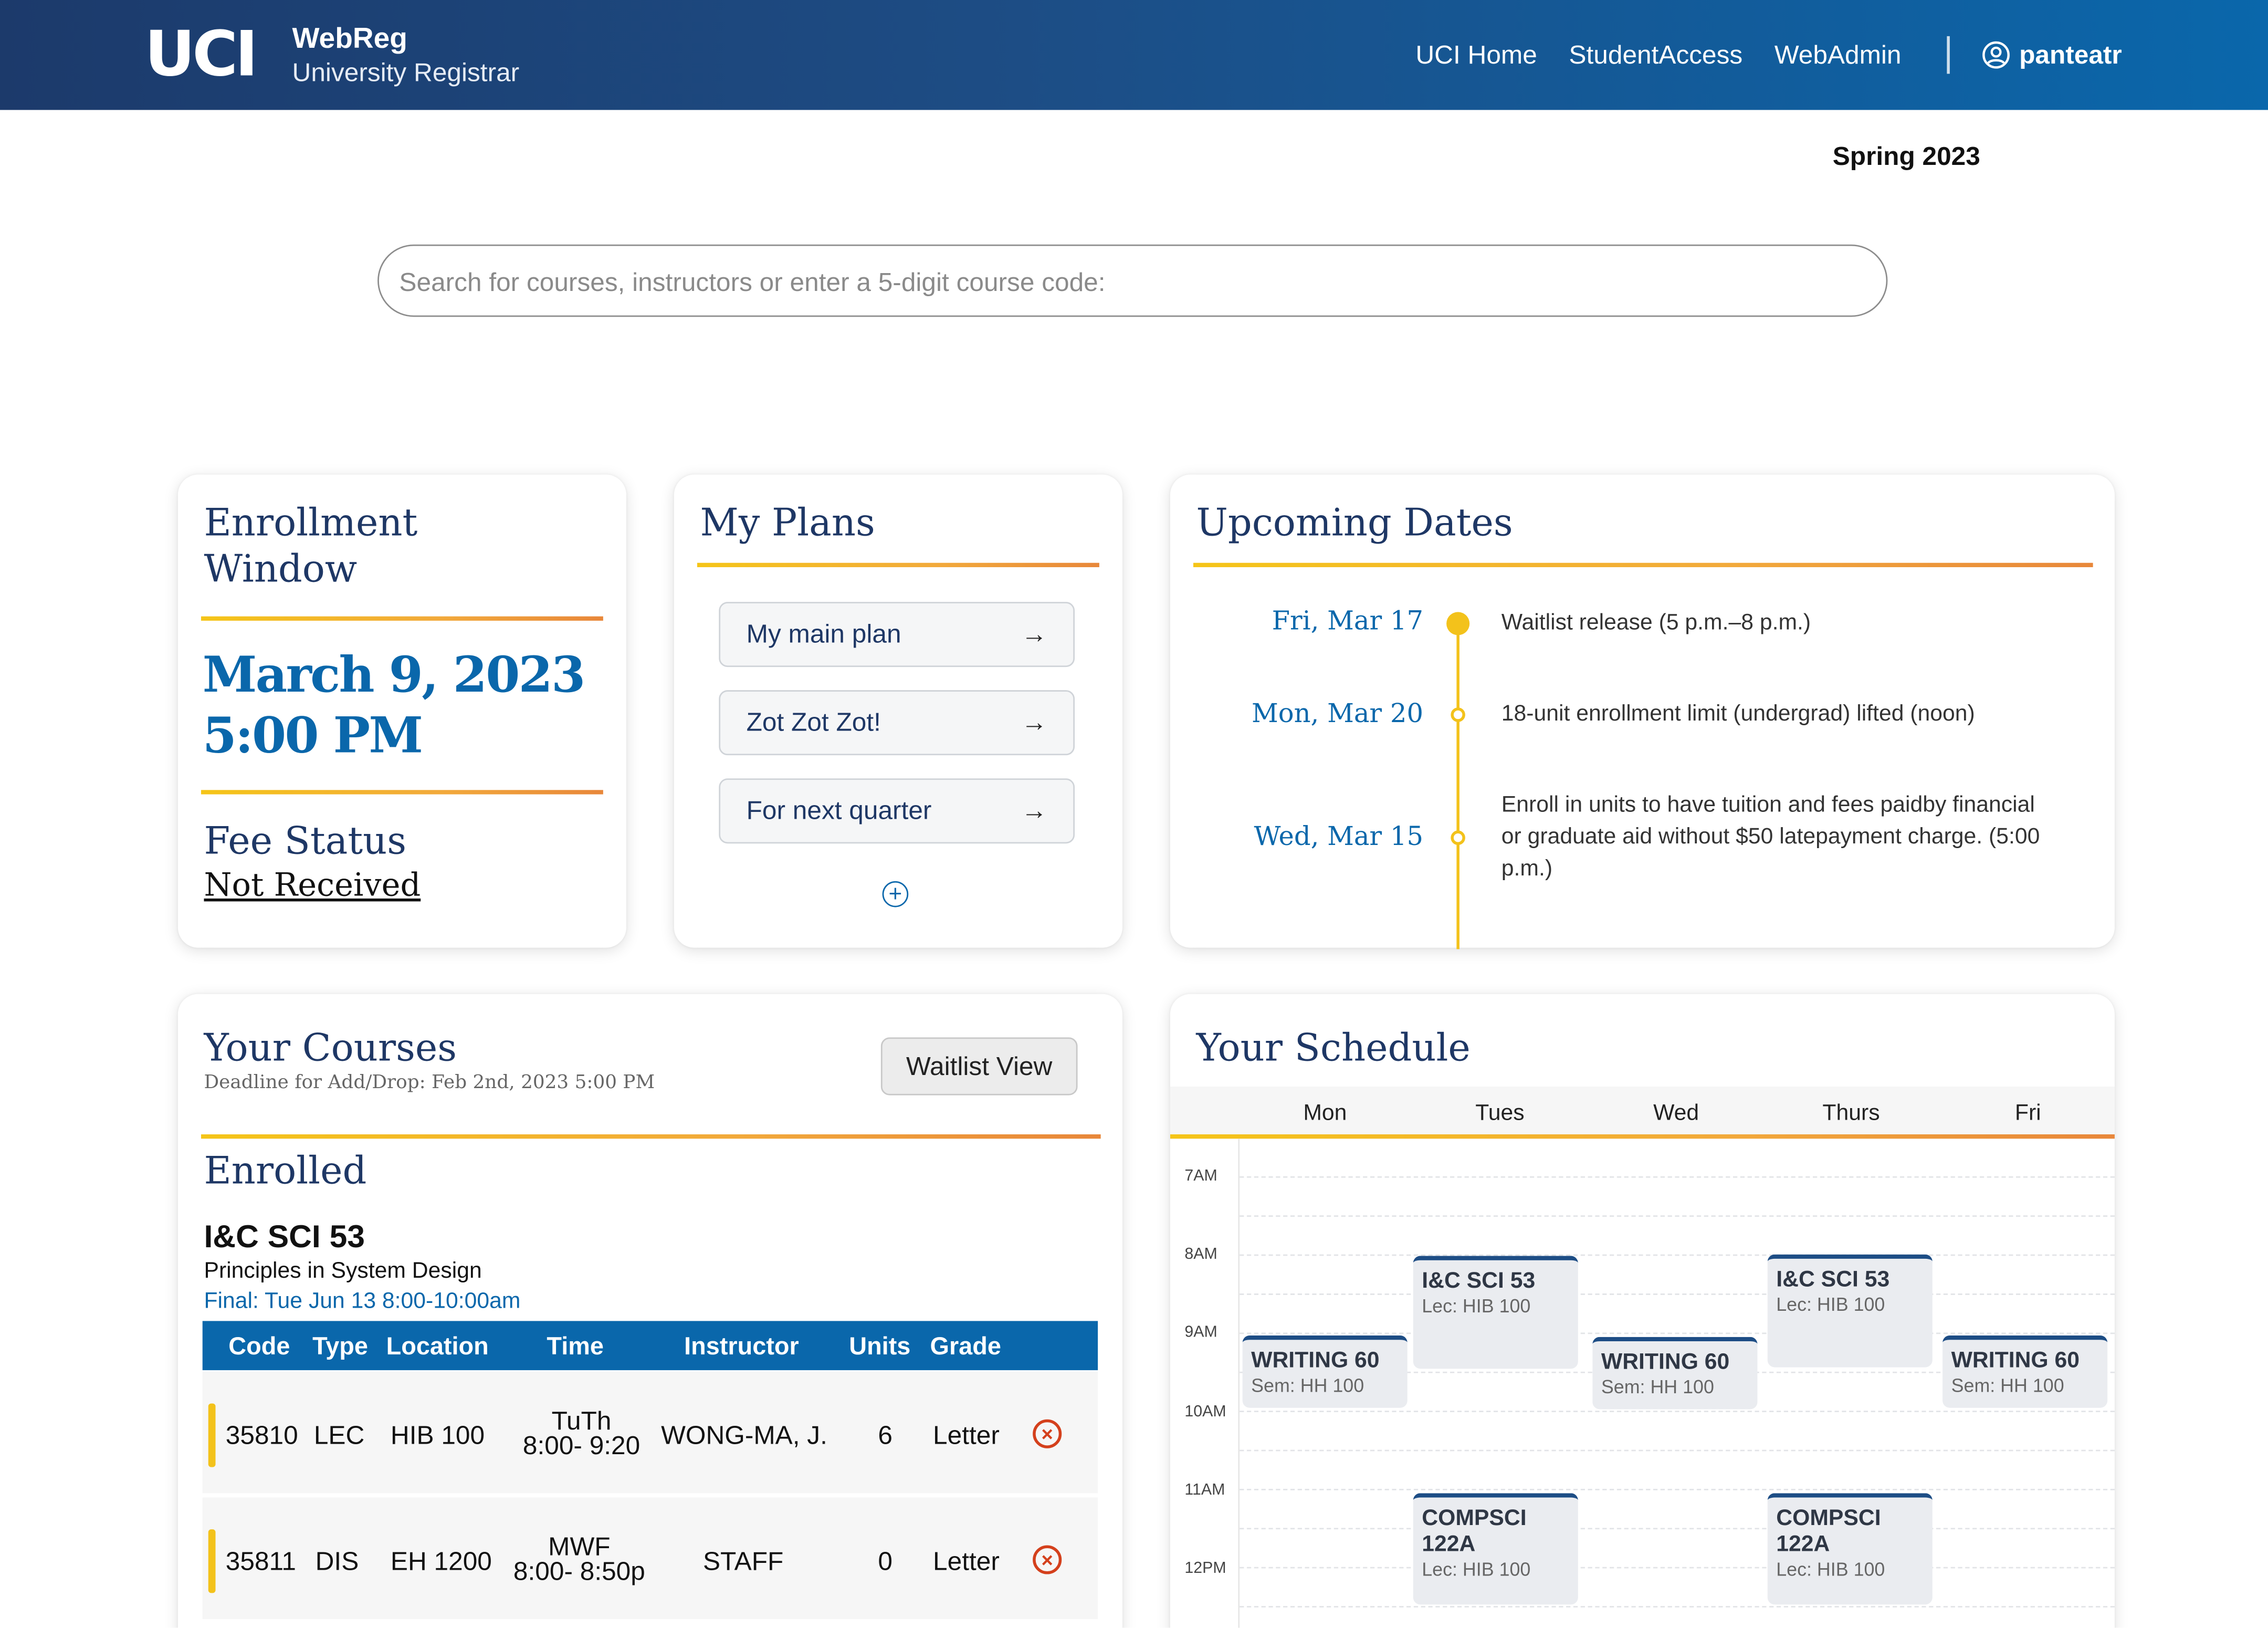  What do you see at coordinates (744, 1435) in the screenshot?
I see `cell-instructor: WONG-MA, J.` at bounding box center [744, 1435].